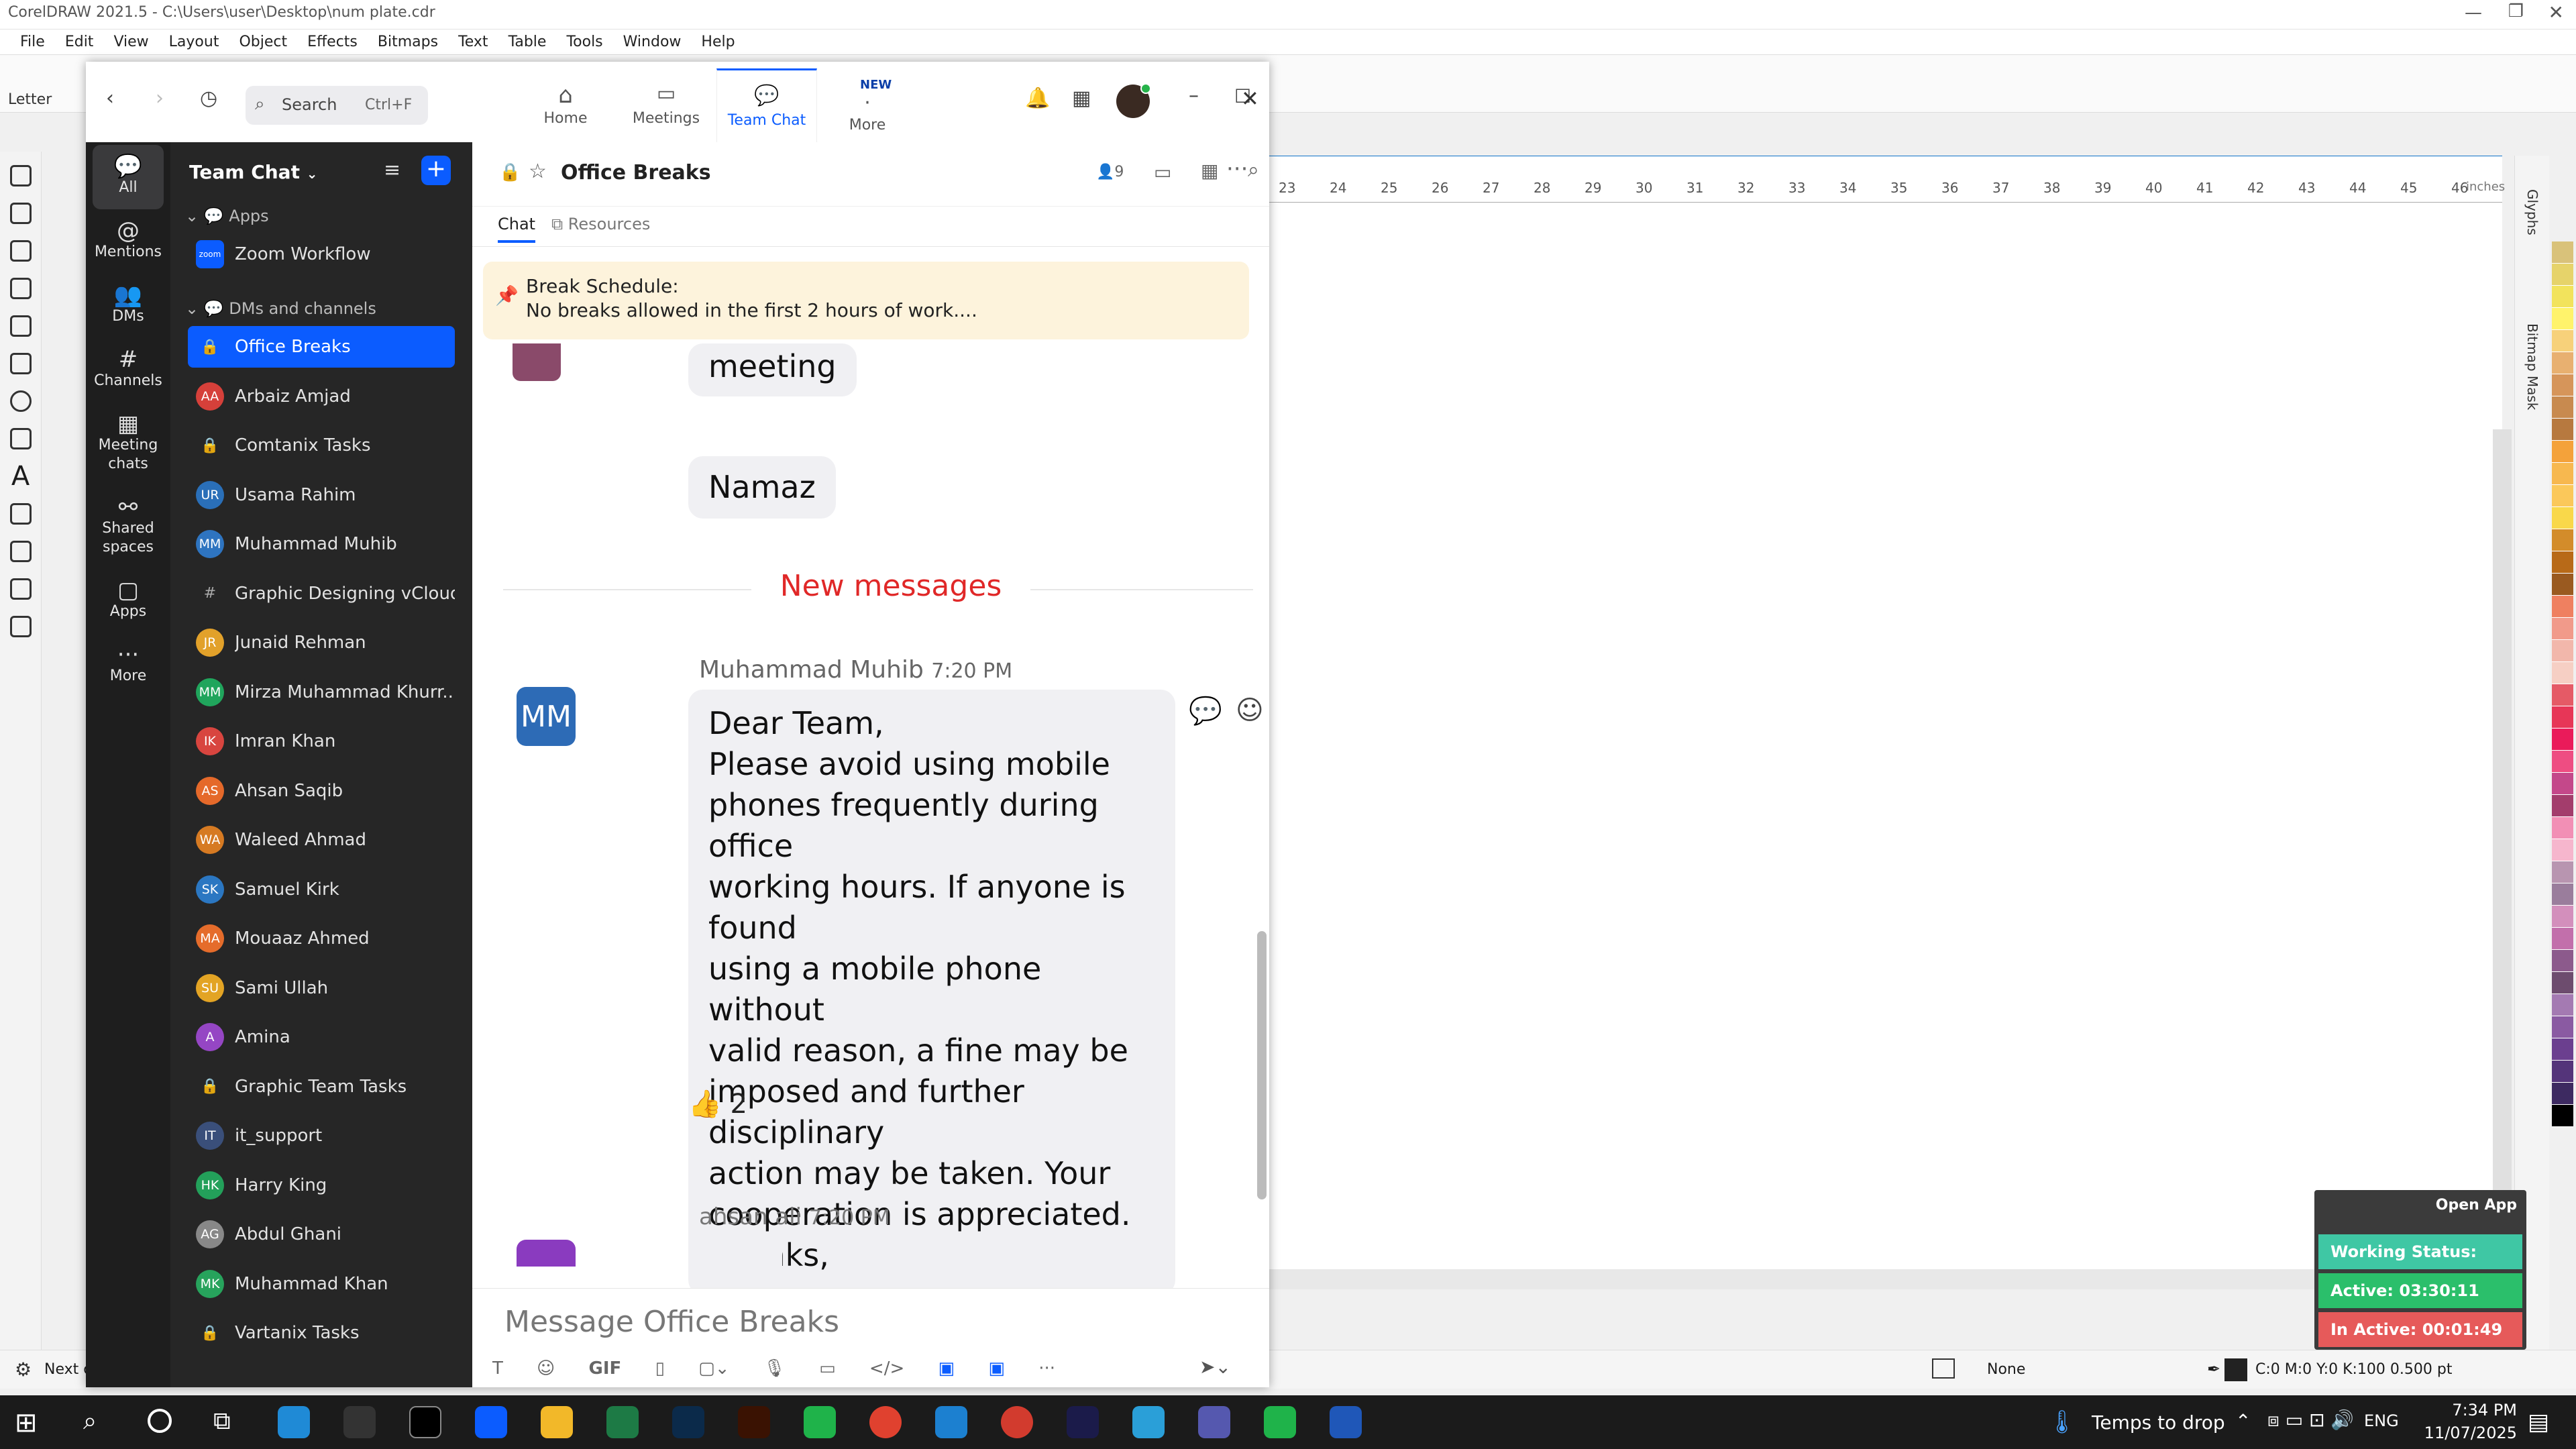 The width and height of the screenshot is (2576, 1449). I want to click on tab-chat: Chat, so click(517, 229).